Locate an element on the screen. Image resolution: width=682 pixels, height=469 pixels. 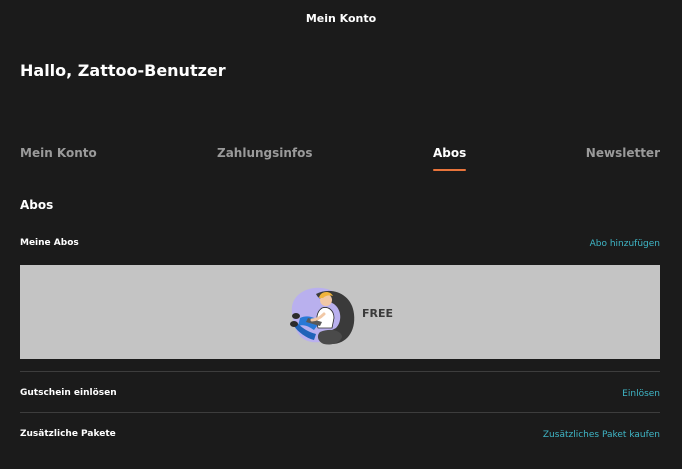
person-in-armchair-illustration is located at coordinates (322, 316).